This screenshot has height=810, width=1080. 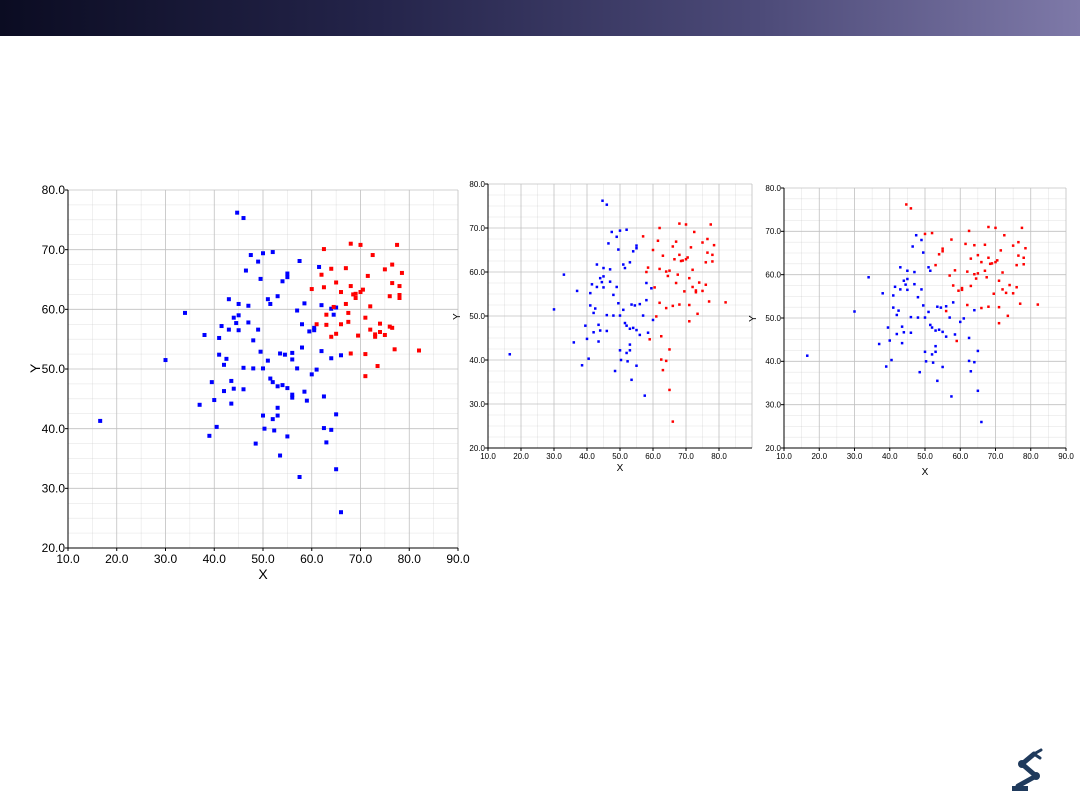 I want to click on y-tick-label: 20.0, so click(x=773, y=448).